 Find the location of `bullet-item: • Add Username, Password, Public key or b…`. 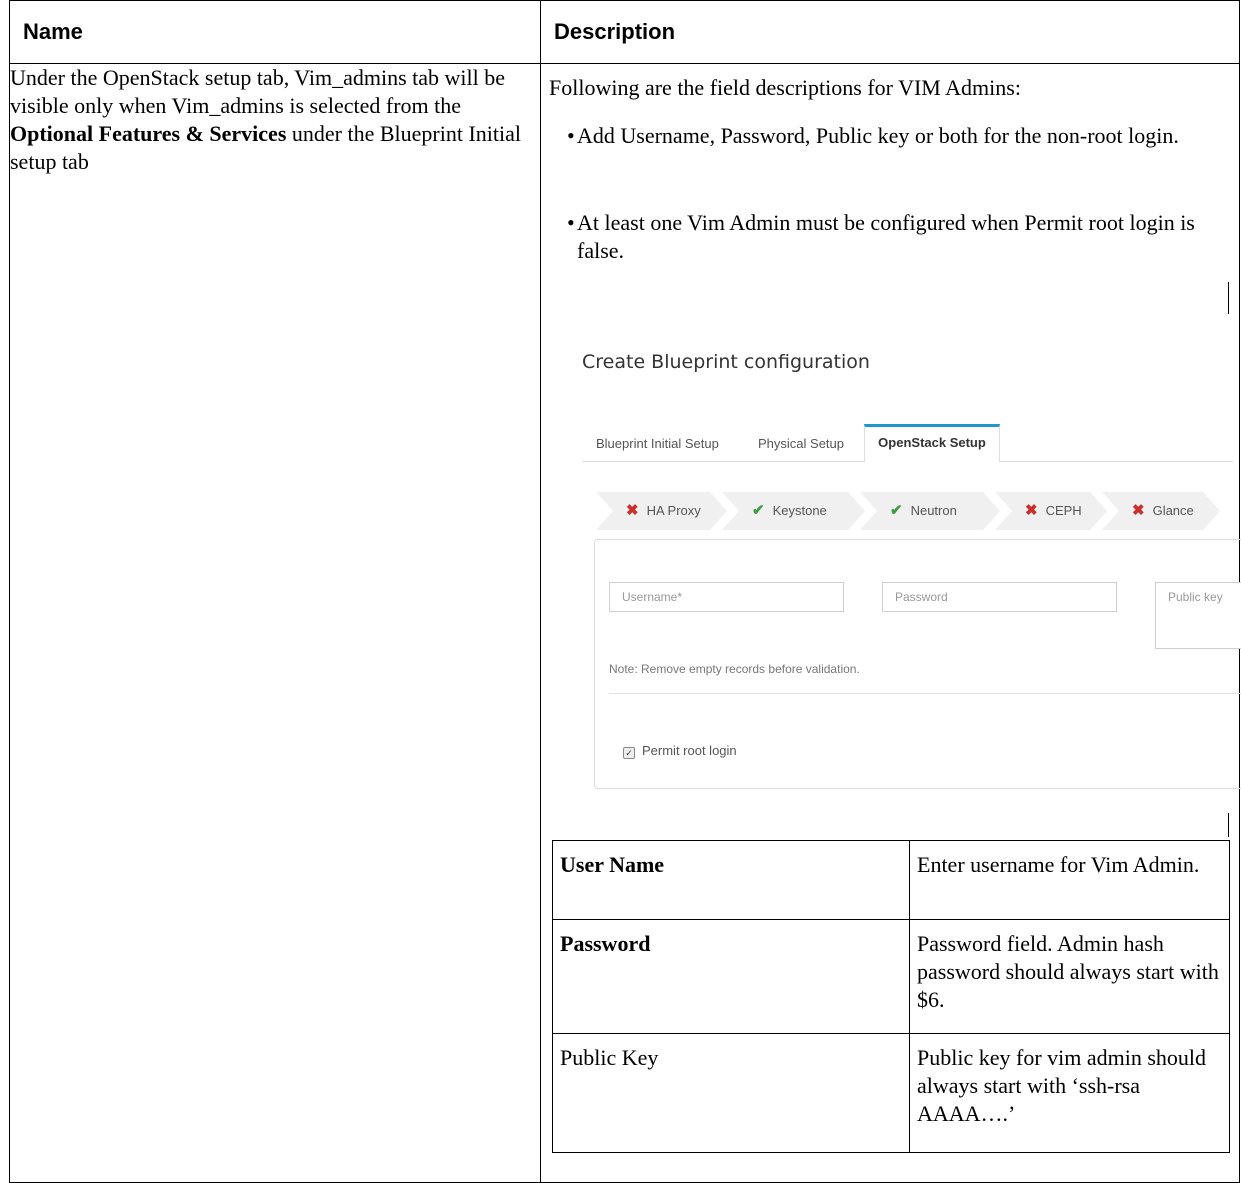

bullet-item: • Add Username, Password, Public key or b… is located at coordinates (897, 136).